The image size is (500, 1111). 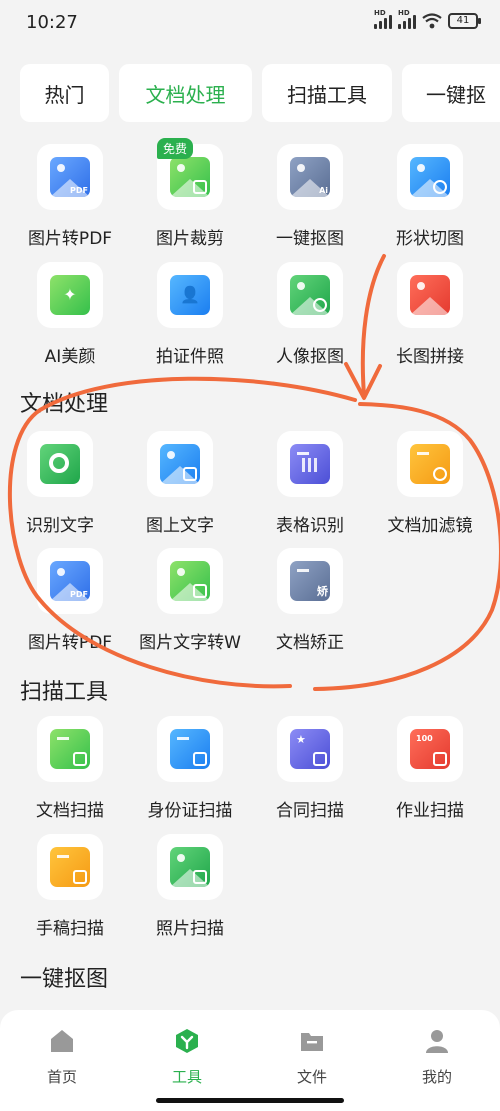 What do you see at coordinates (310, 603) in the screenshot?
I see `tool-doc-correction: 矫 文档矫正` at bounding box center [310, 603].